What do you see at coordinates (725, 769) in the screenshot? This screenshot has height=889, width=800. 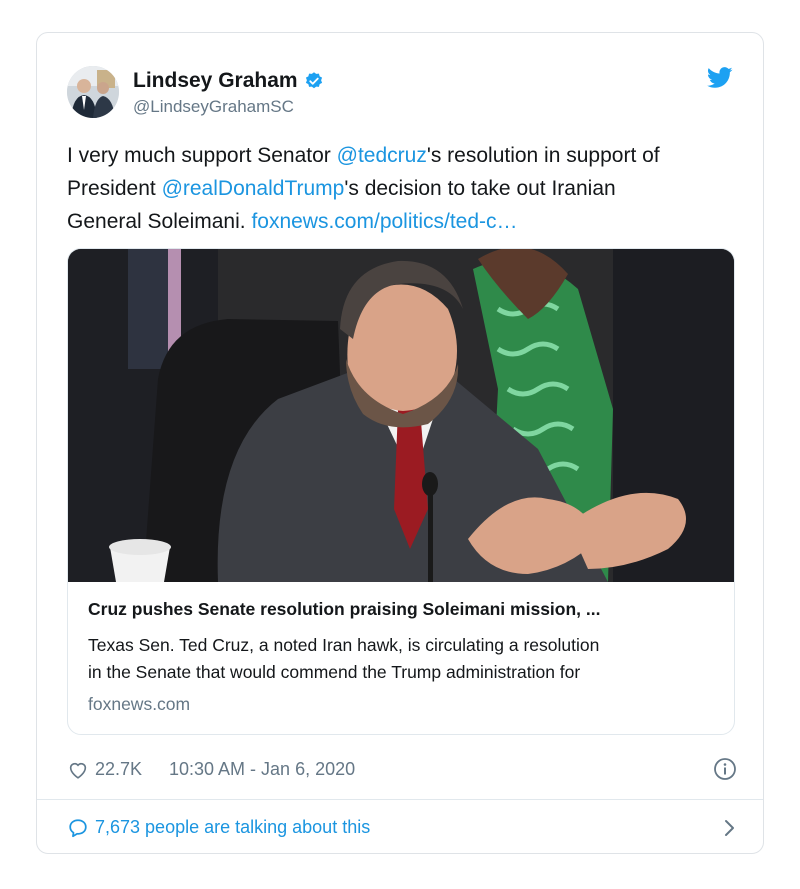 I see `info-icon` at bounding box center [725, 769].